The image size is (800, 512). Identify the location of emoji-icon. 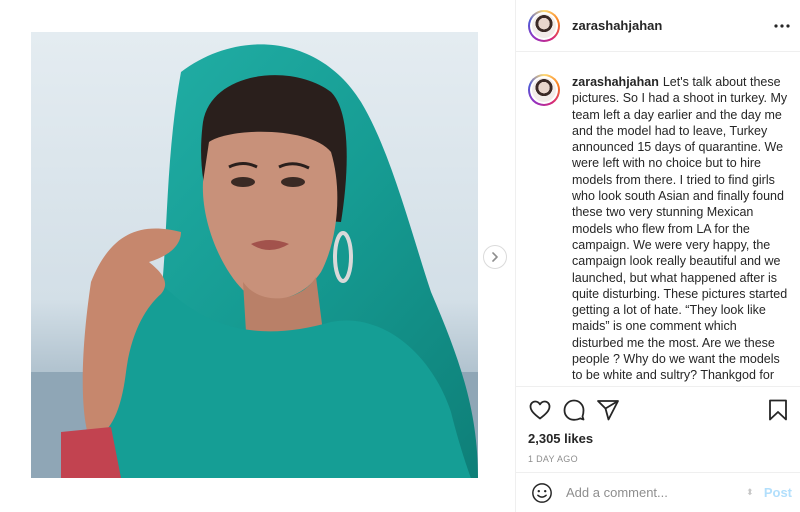
(542, 492).